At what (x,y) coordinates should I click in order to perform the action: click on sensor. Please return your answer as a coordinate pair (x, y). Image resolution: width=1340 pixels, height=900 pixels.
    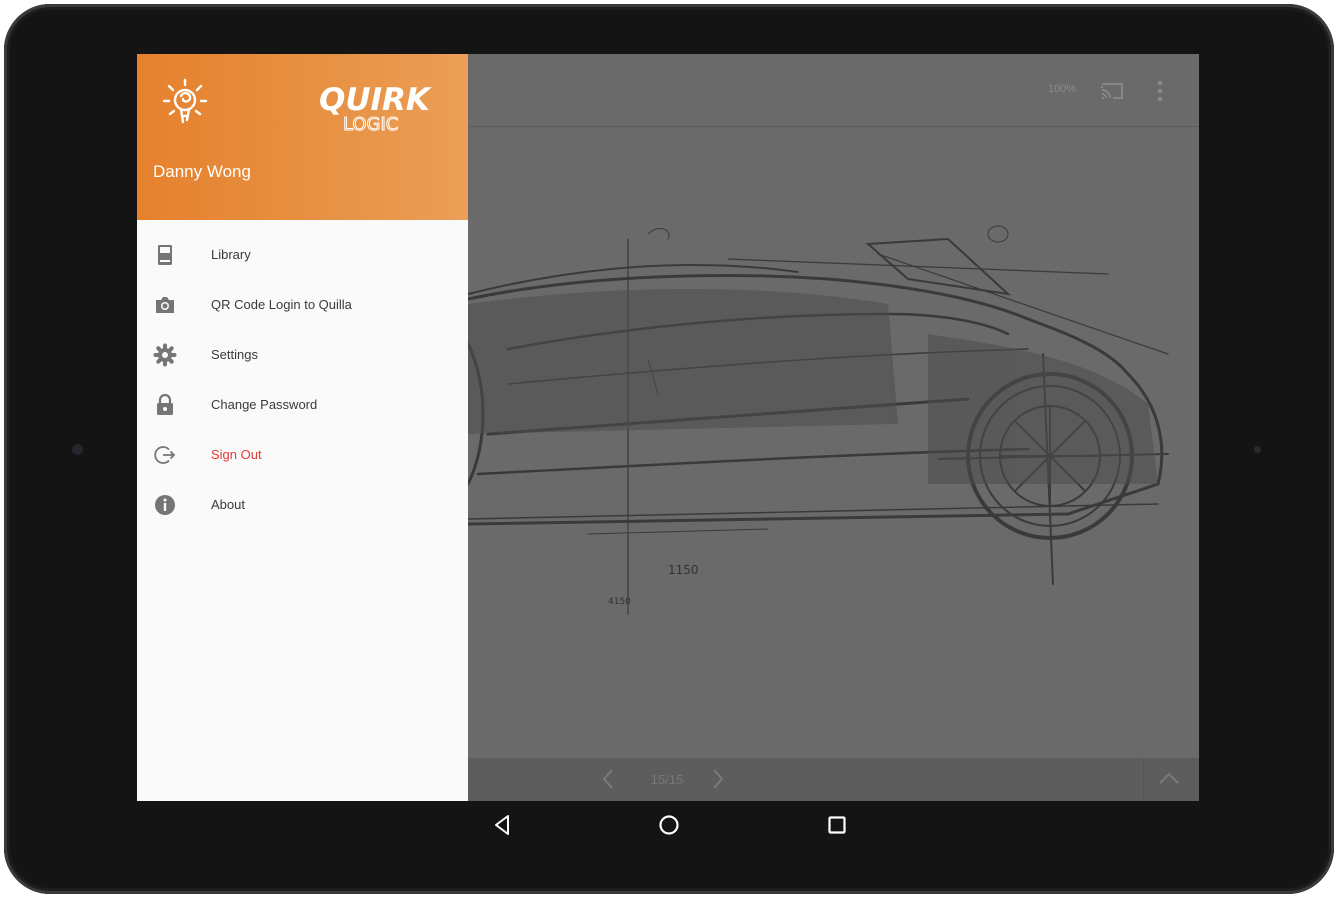
    Looking at the image, I should click on (1257, 449).